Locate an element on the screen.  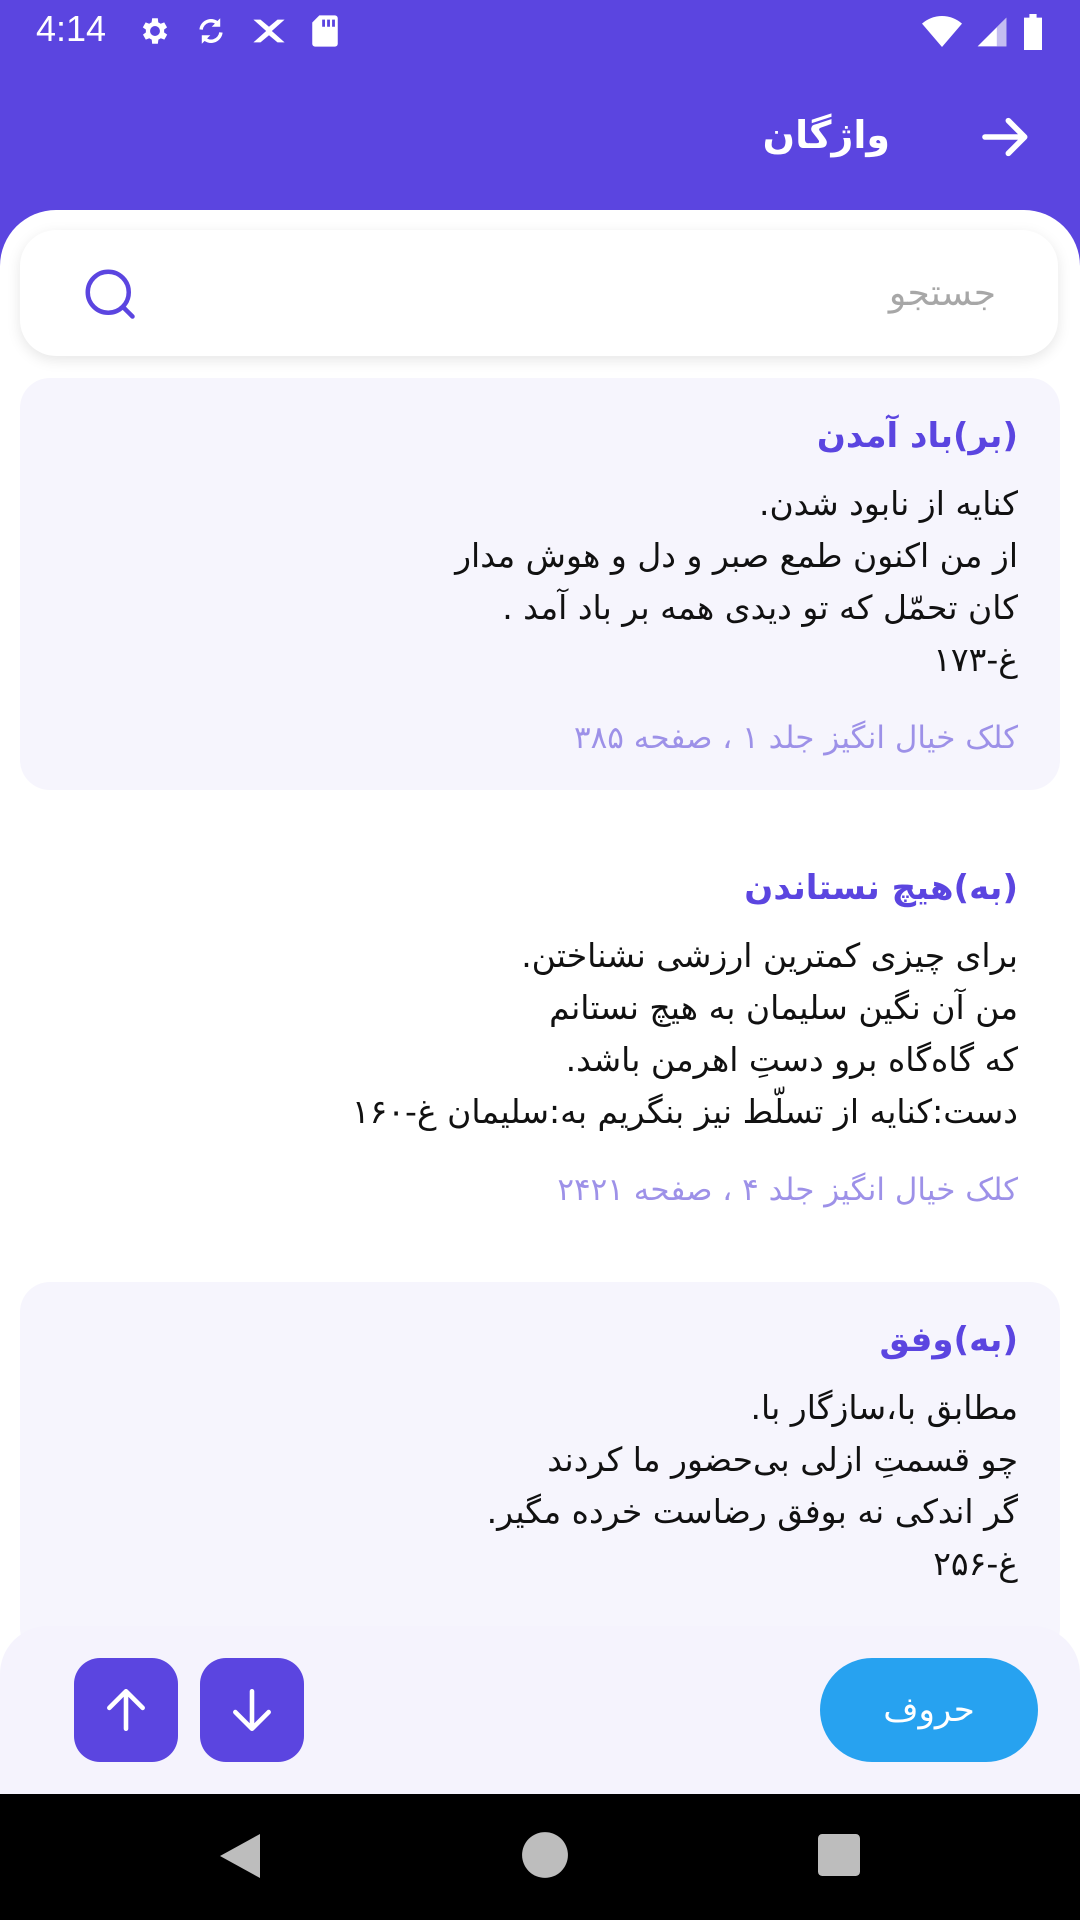
status-time: 4:14 is located at coordinates (71, 28).